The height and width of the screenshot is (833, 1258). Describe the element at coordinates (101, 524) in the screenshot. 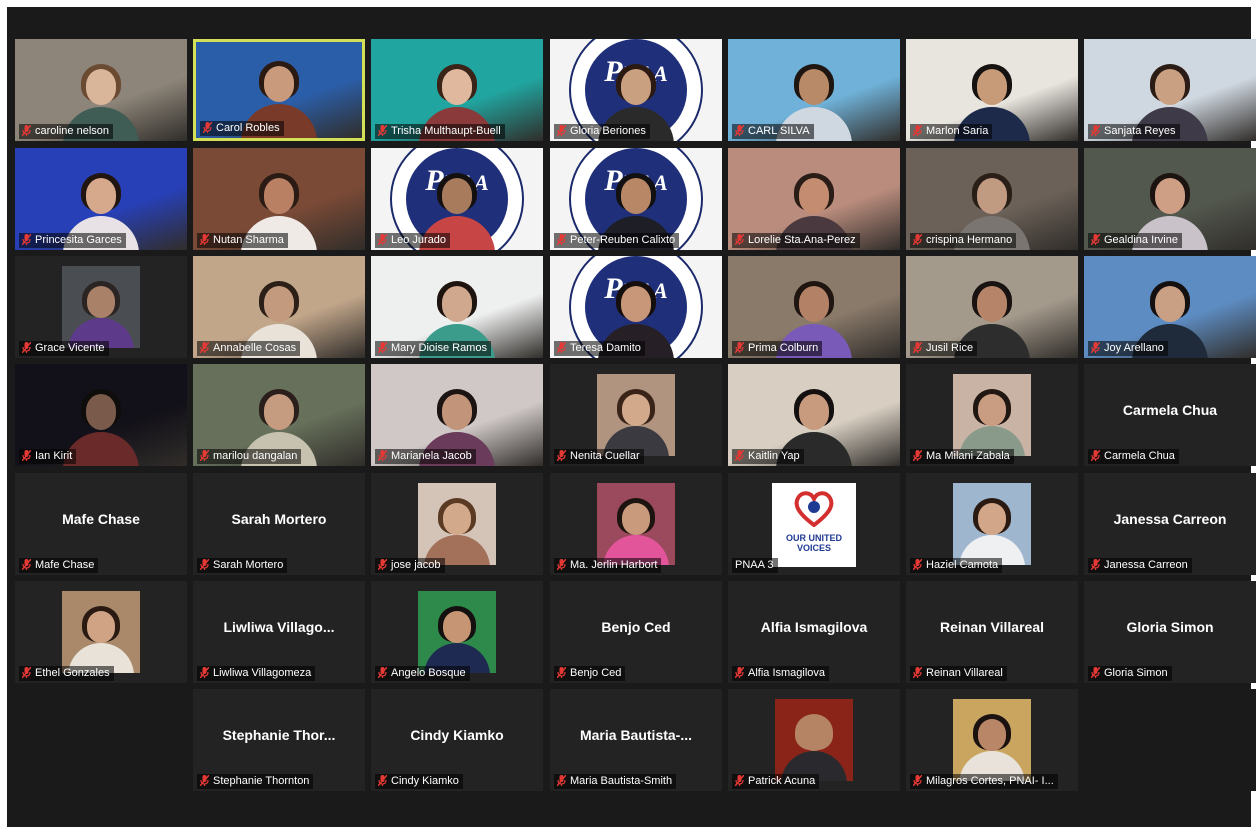

I see `participant-tile: Mafe Chase Mafe Chase` at that location.